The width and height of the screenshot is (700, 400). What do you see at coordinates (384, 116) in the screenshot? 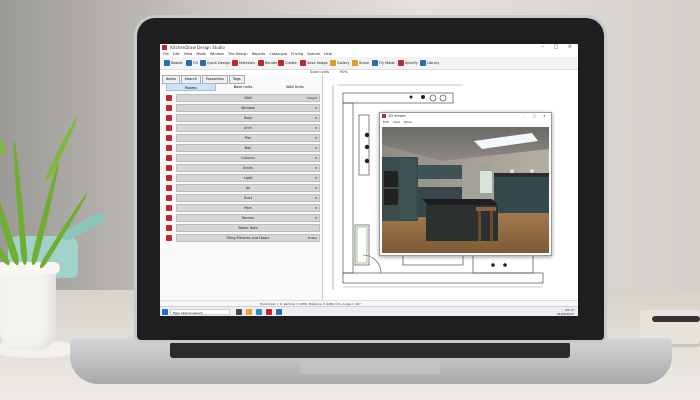
I see `viewer-logo-icon` at bounding box center [384, 116].